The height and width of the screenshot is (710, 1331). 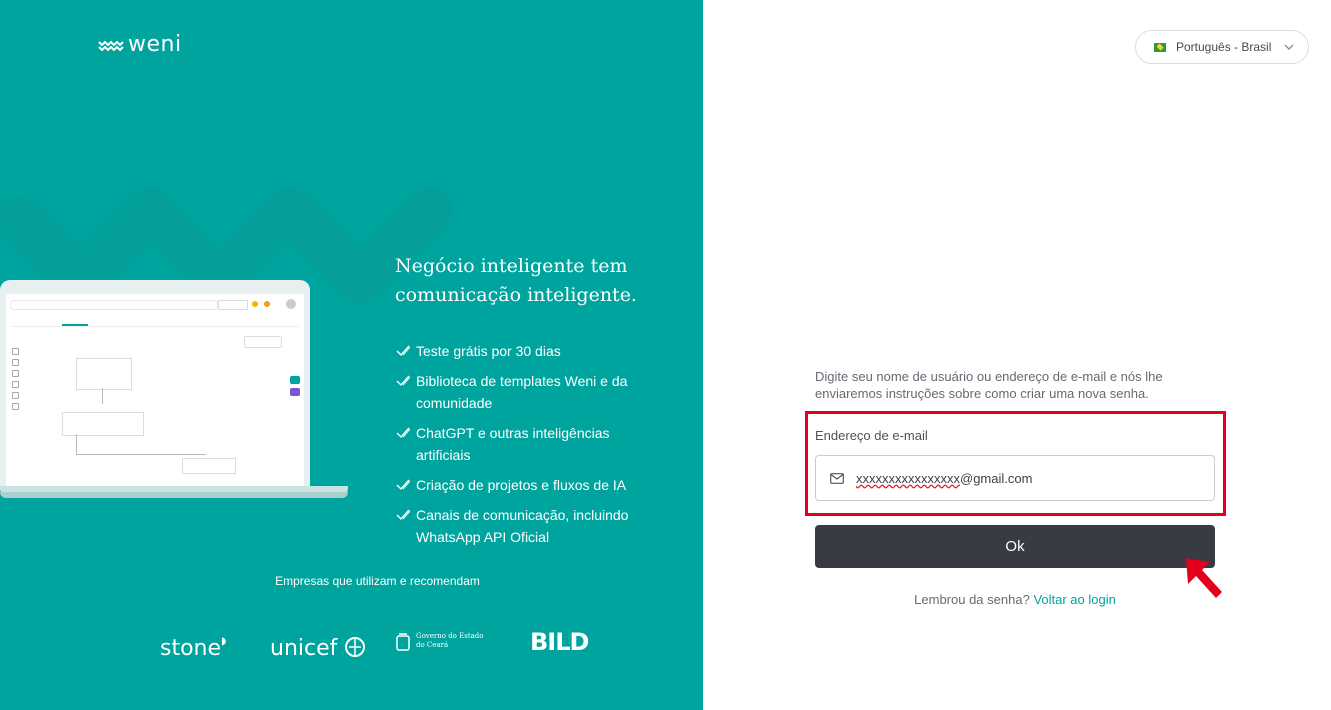 I want to click on waves-icon, so click(x=111, y=45).